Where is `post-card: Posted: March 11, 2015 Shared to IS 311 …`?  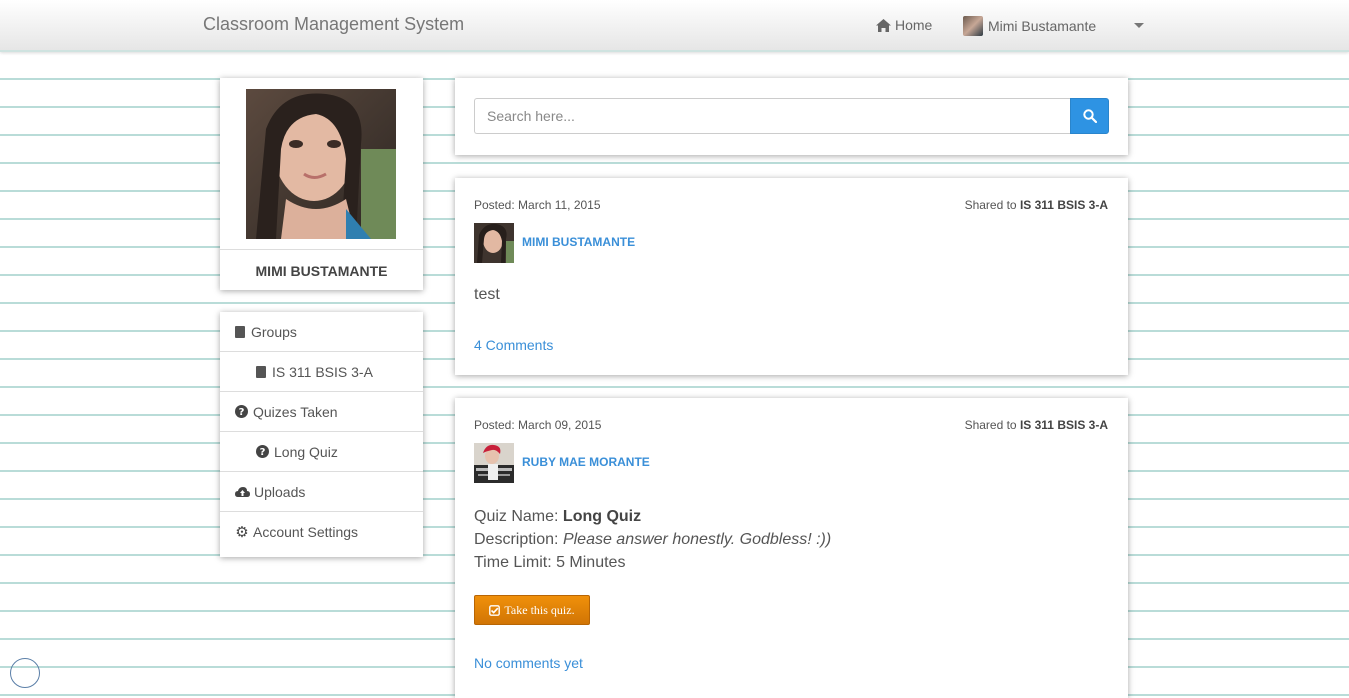 post-card: Posted: March 11, 2015 Shared to IS 311 … is located at coordinates (791, 276).